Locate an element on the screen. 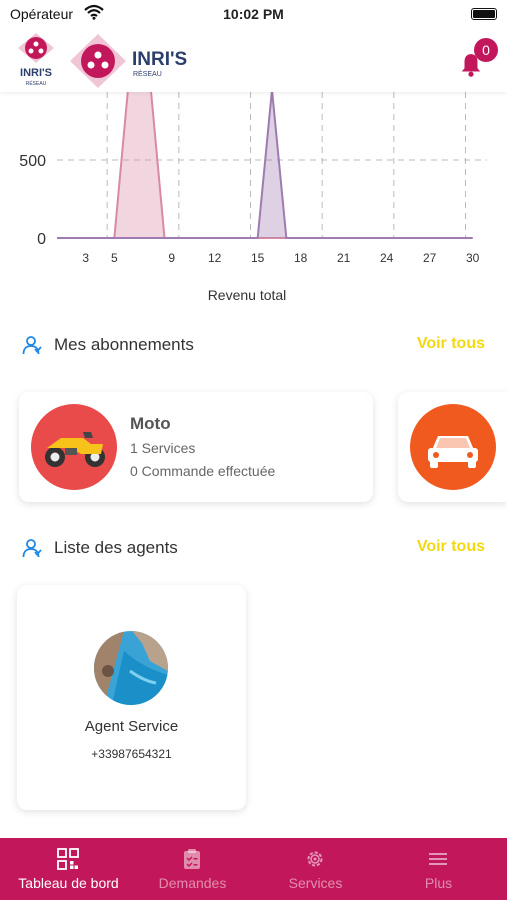  tab-services: Services is located at coordinates (315, 869).